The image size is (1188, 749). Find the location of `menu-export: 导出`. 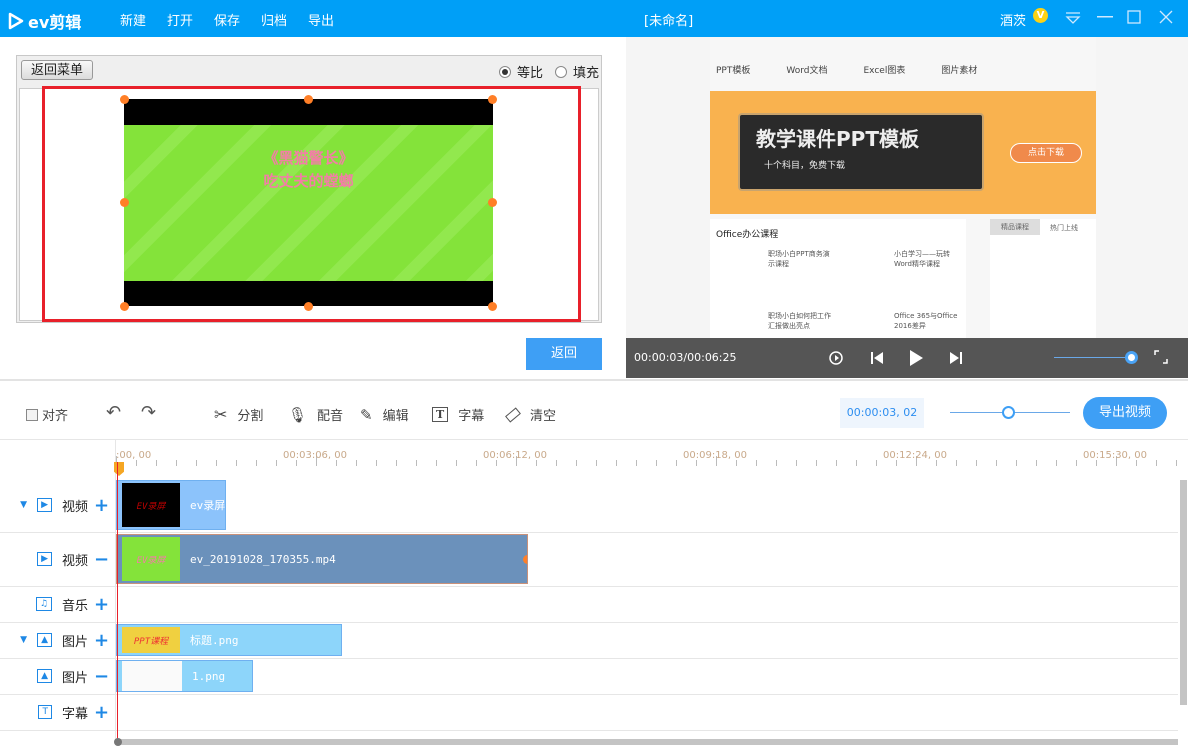

menu-export: 导出 is located at coordinates (321, 19).